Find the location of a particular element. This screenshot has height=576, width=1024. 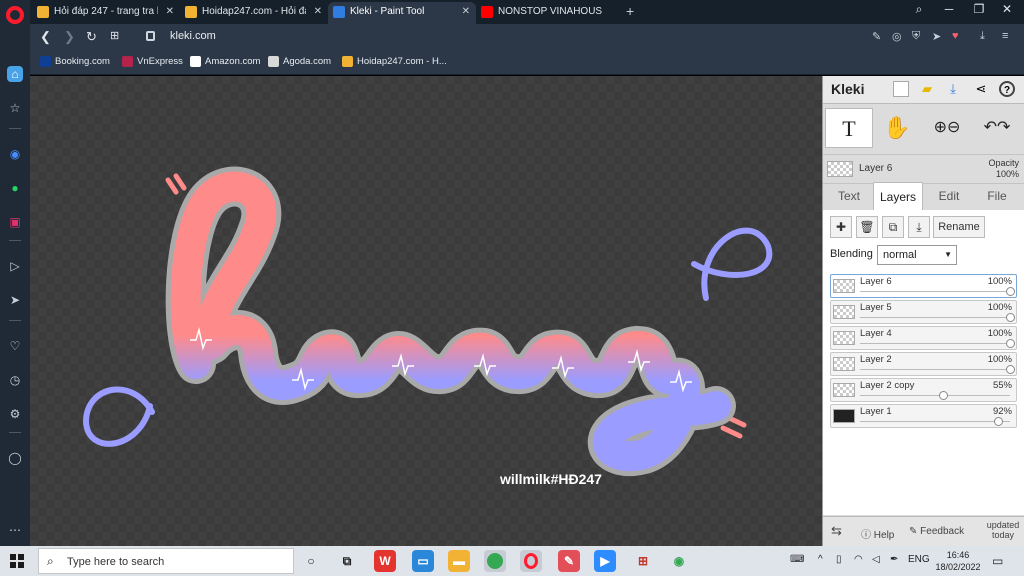

bookmark-agoda: Agoda.com is located at coordinates (299, 61).